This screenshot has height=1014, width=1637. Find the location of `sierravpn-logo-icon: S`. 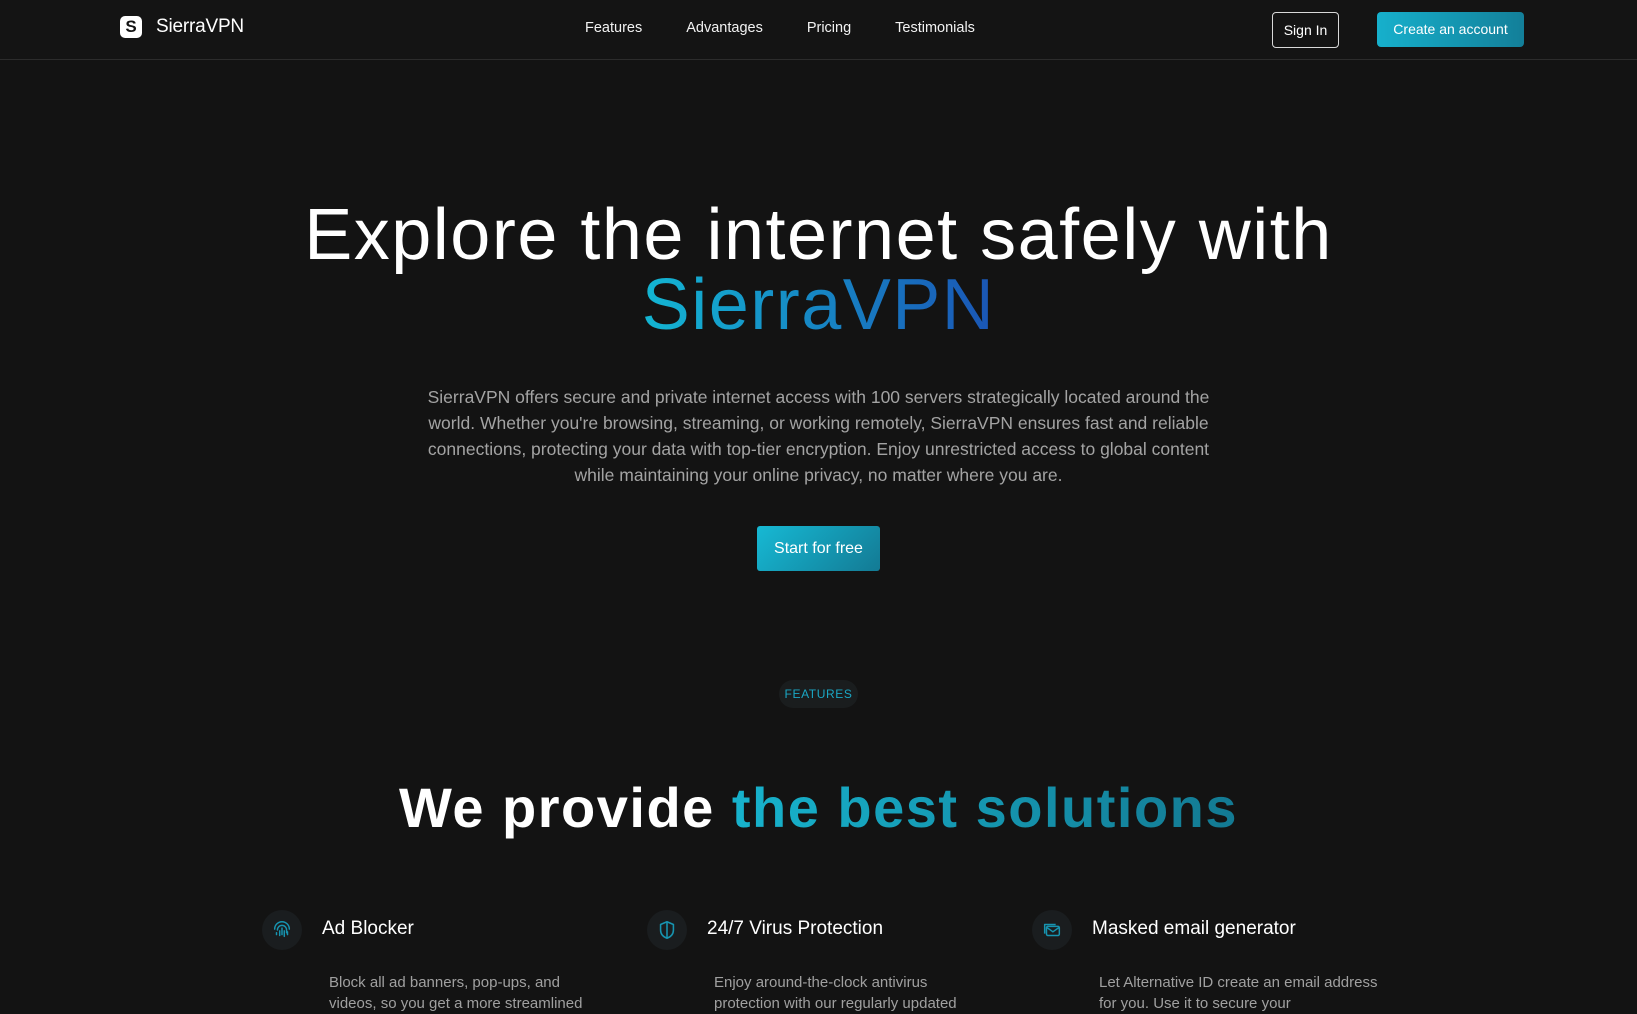

sierravpn-logo-icon: S is located at coordinates (131, 27).